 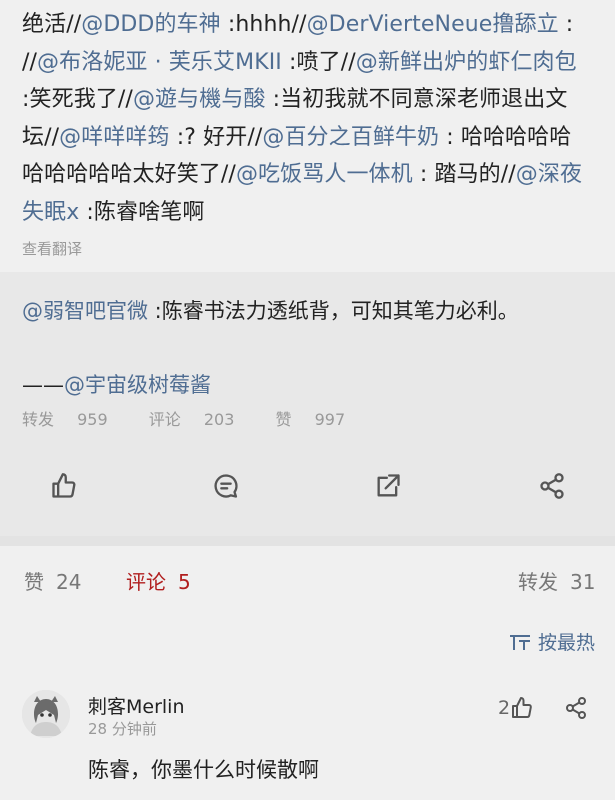 I want to click on like-button, so click(x=64, y=486).